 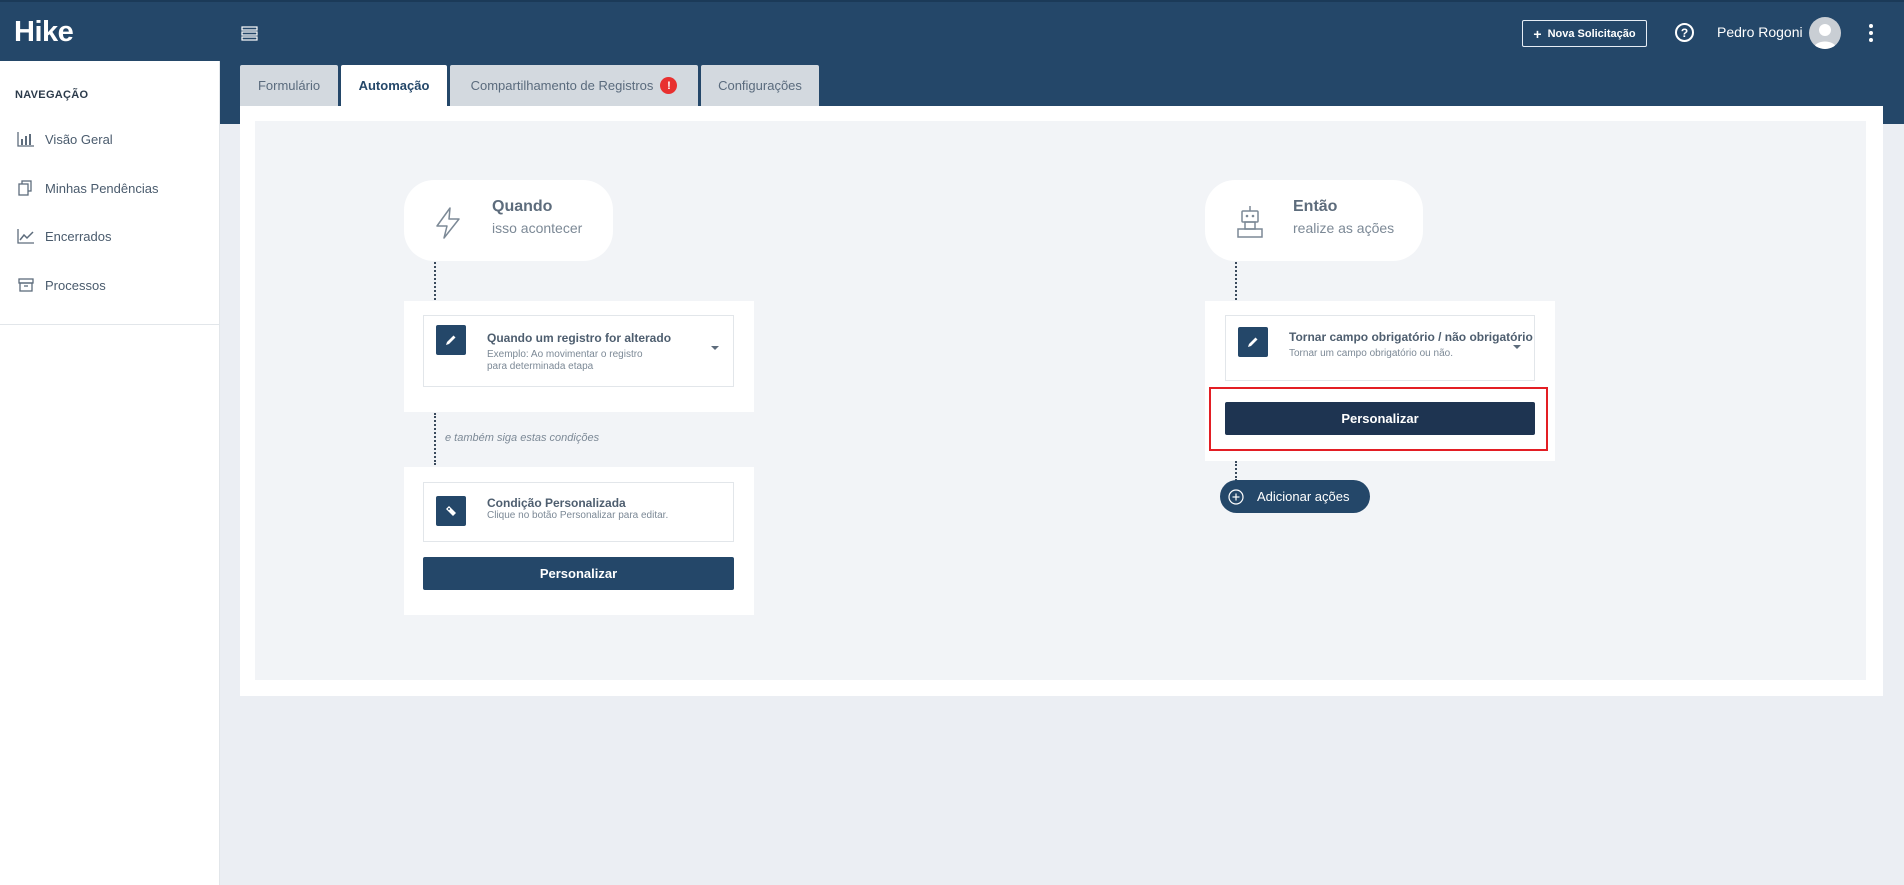 What do you see at coordinates (75, 285) in the screenshot?
I see `sidebar-item-label: Processos` at bounding box center [75, 285].